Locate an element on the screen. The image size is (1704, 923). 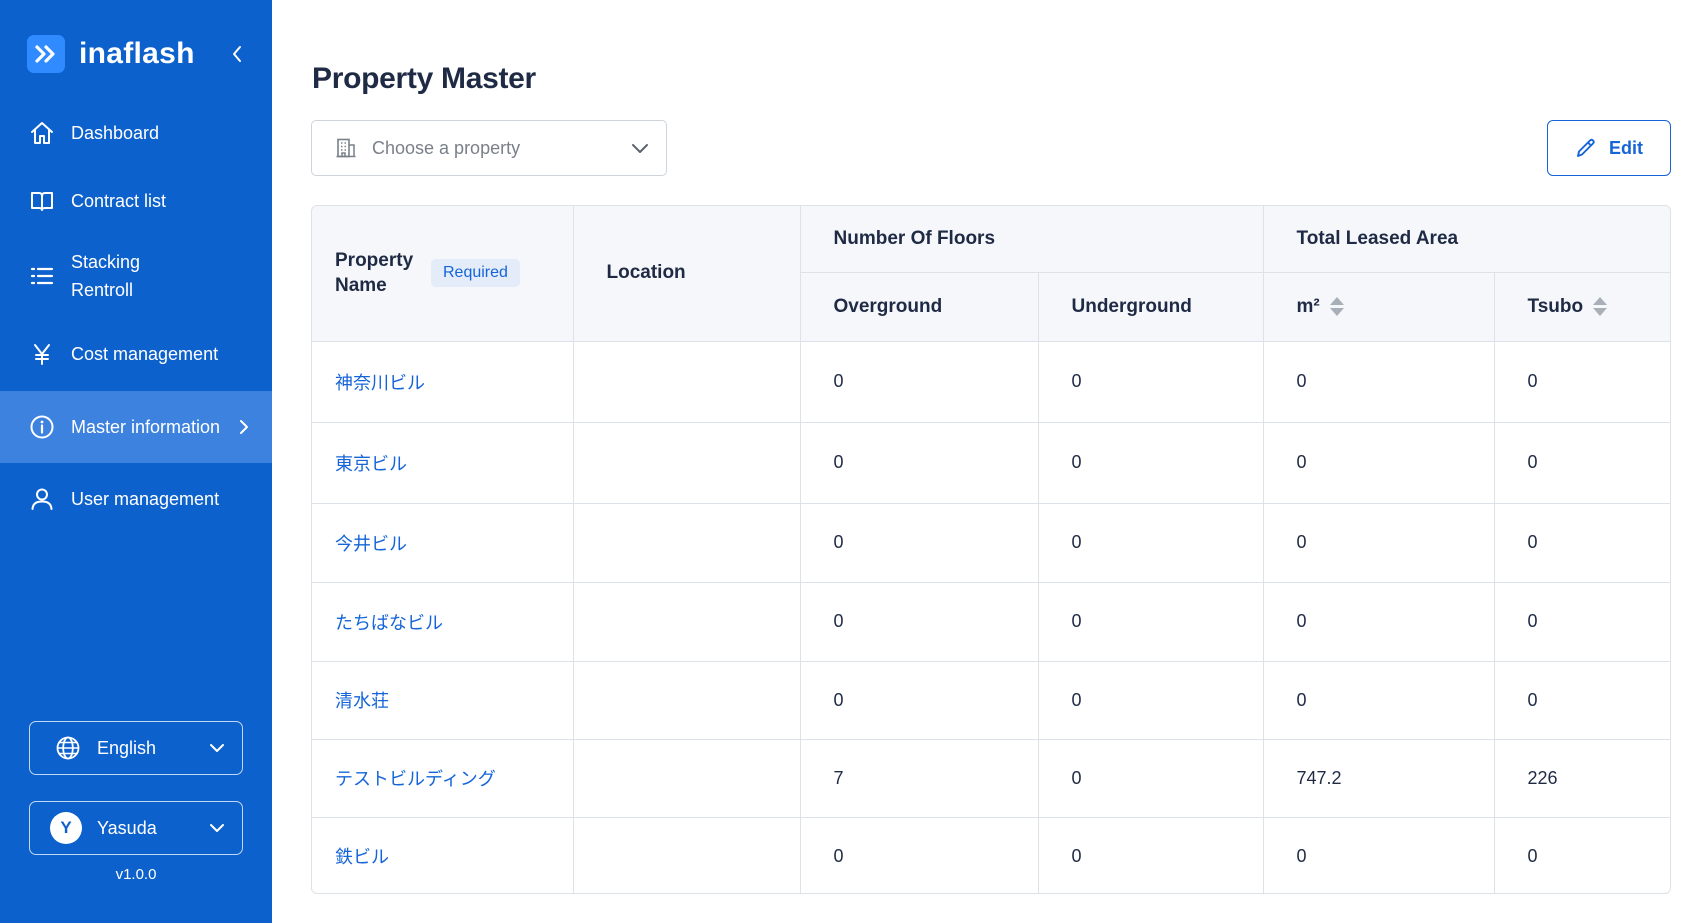
brand-name: inaflash is located at coordinates (137, 53).